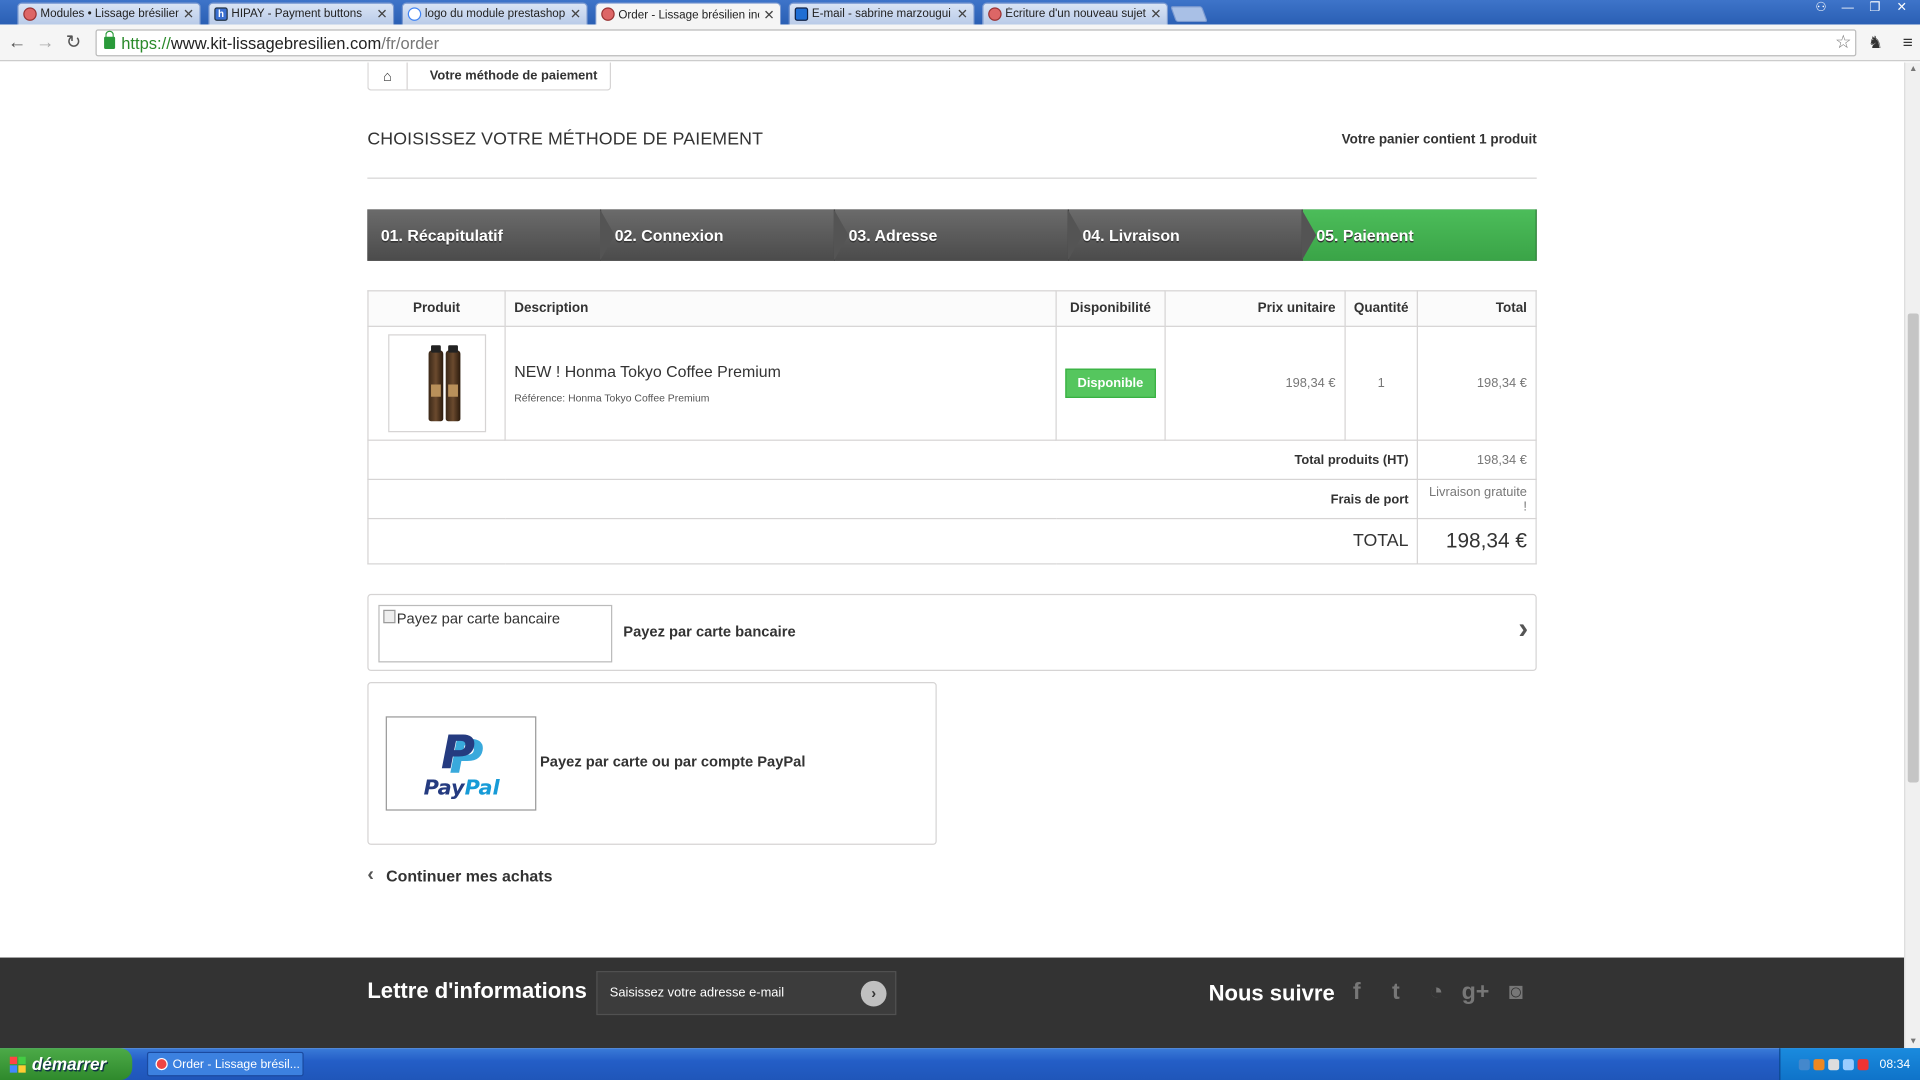  I want to click on start-button: démarrer, so click(66, 1064).